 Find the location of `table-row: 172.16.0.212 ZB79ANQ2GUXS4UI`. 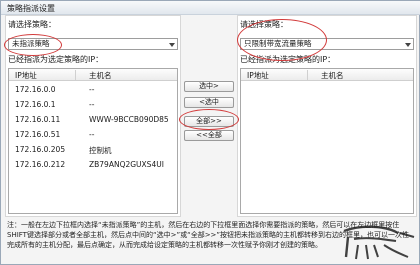

table-row: 172.16.0.212 ZB79ANQ2GUXS4UI is located at coordinates (93, 164).